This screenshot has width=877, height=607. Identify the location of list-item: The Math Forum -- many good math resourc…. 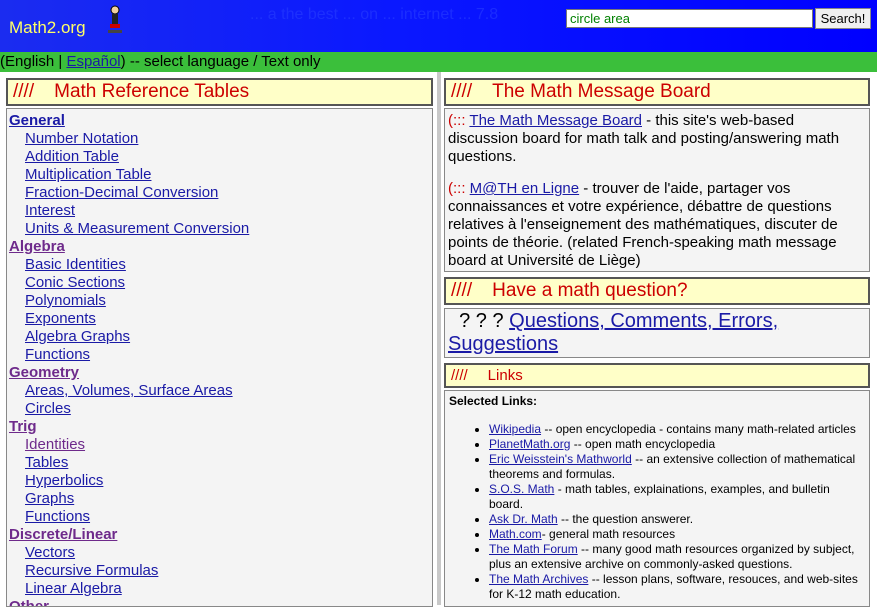
(675, 557).